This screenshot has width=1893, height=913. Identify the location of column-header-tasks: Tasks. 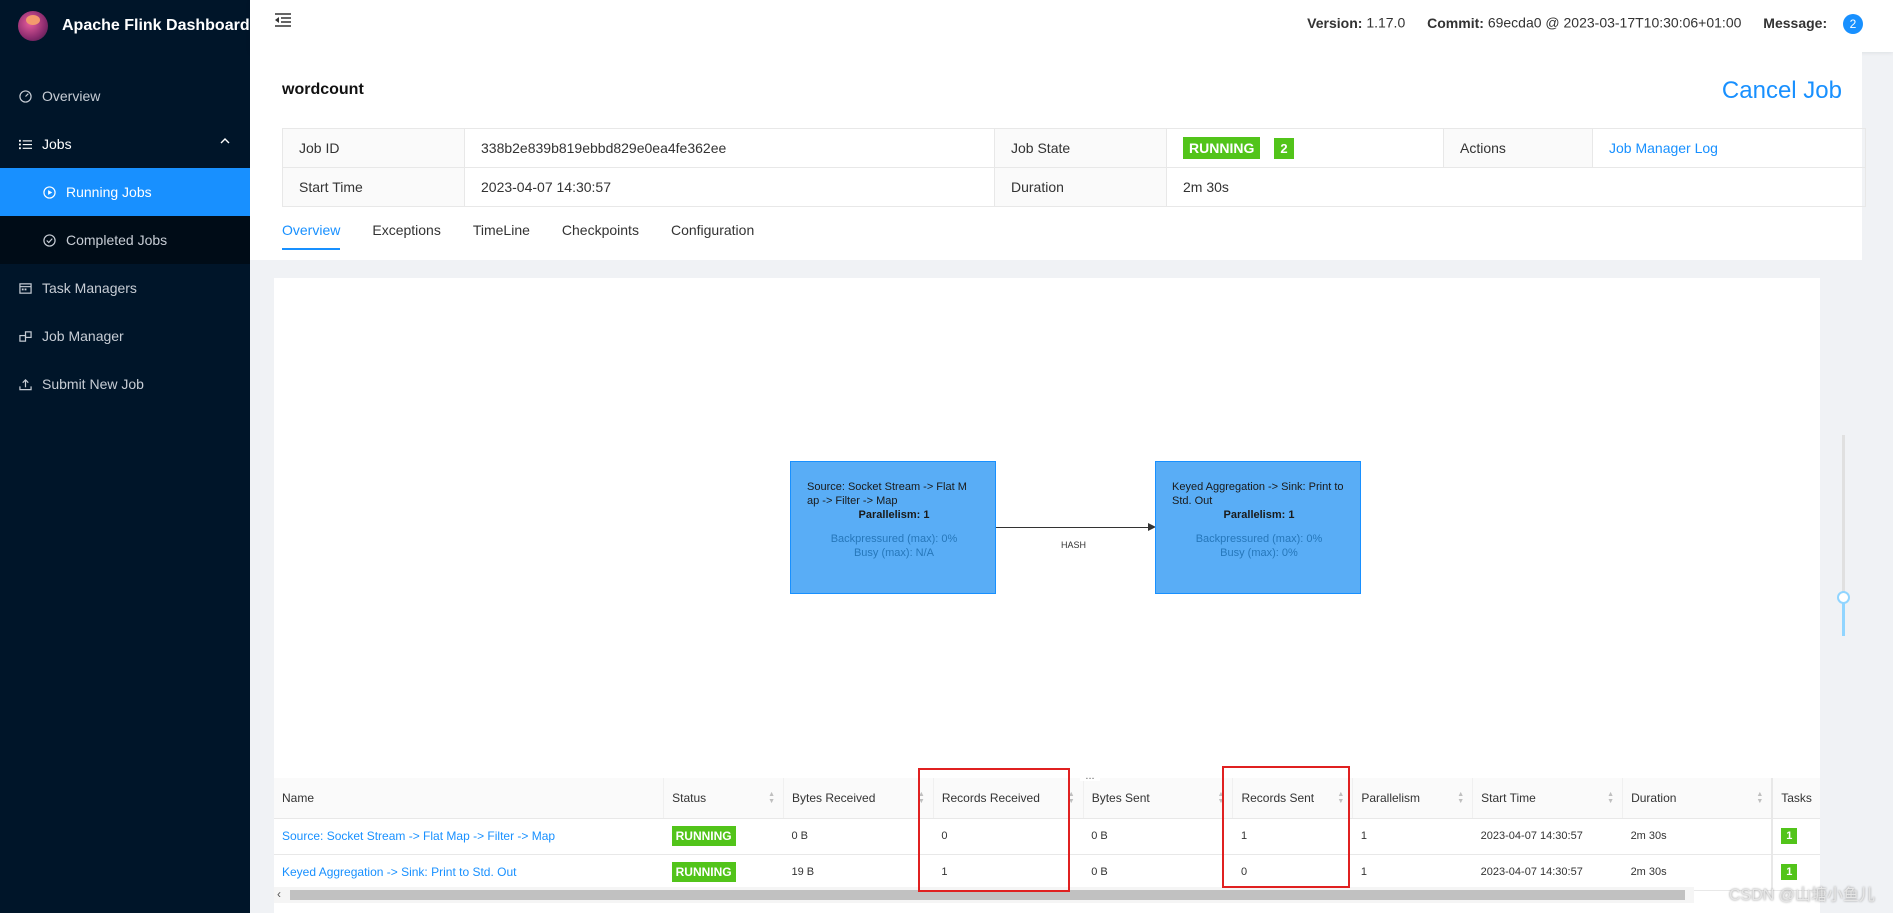
(1795, 798).